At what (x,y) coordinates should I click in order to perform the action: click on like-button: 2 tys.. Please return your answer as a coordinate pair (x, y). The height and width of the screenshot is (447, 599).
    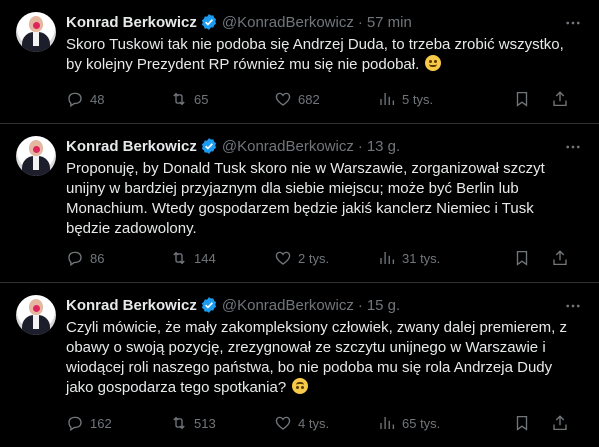
    Looking at the image, I should click on (326, 258).